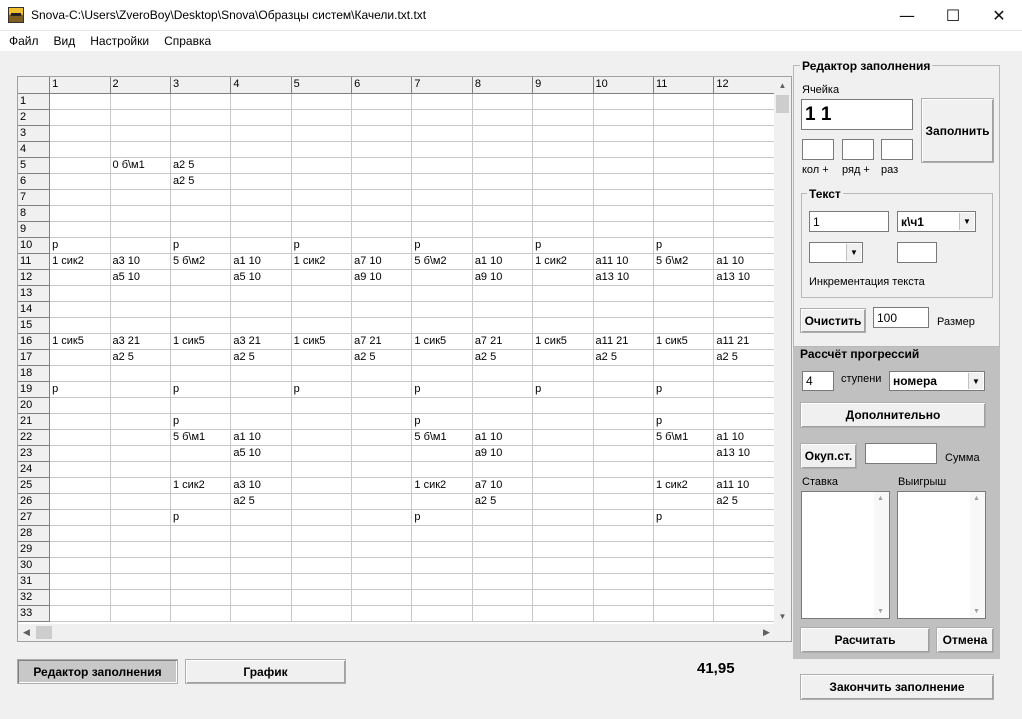 The width and height of the screenshot is (1022, 719). What do you see at coordinates (684, 85) in the screenshot?
I see `column-header: 11` at bounding box center [684, 85].